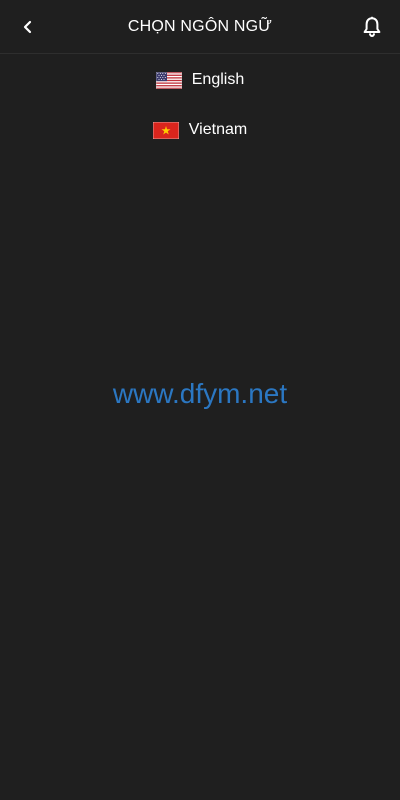 The height and width of the screenshot is (800, 400). I want to click on watermark-text: www.dfym.net, so click(200, 393).